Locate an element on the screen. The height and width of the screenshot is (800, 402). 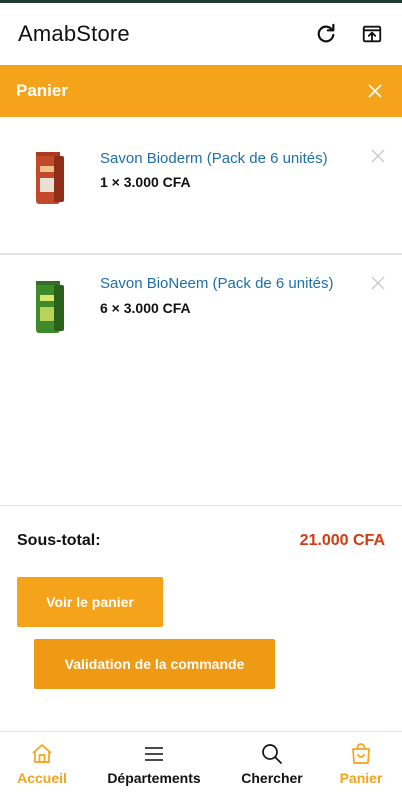
nav-item-departments: Départements is located at coordinates (154, 766).